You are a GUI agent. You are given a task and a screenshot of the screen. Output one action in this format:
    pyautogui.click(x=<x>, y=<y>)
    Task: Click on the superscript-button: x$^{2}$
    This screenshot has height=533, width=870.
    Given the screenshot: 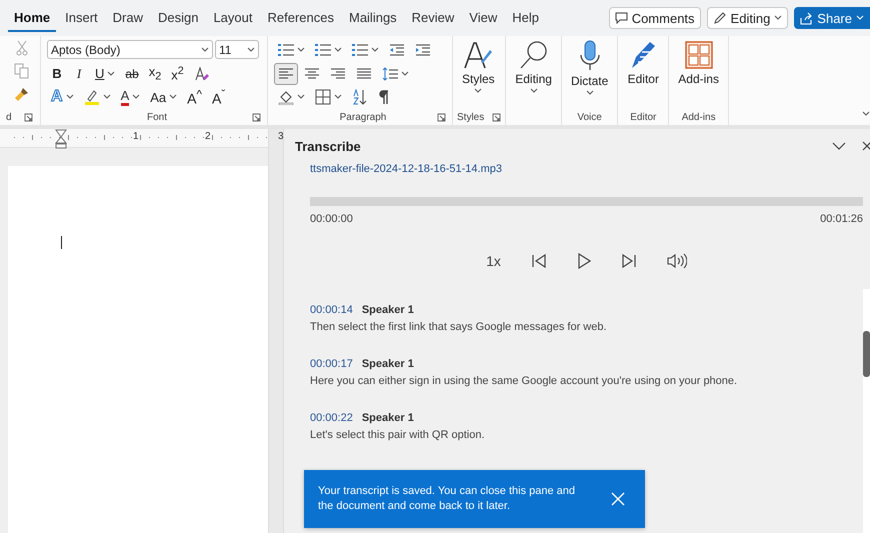 What is the action you would take?
    pyautogui.click(x=177, y=73)
    